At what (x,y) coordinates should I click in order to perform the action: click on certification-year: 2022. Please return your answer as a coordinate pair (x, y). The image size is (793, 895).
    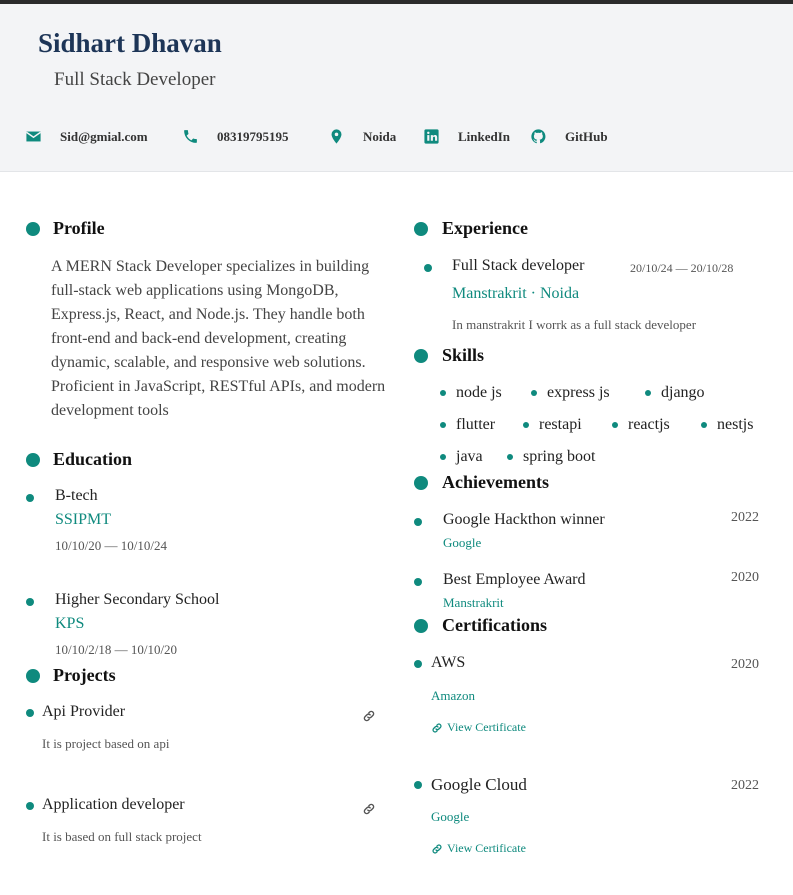
    Looking at the image, I should click on (745, 785).